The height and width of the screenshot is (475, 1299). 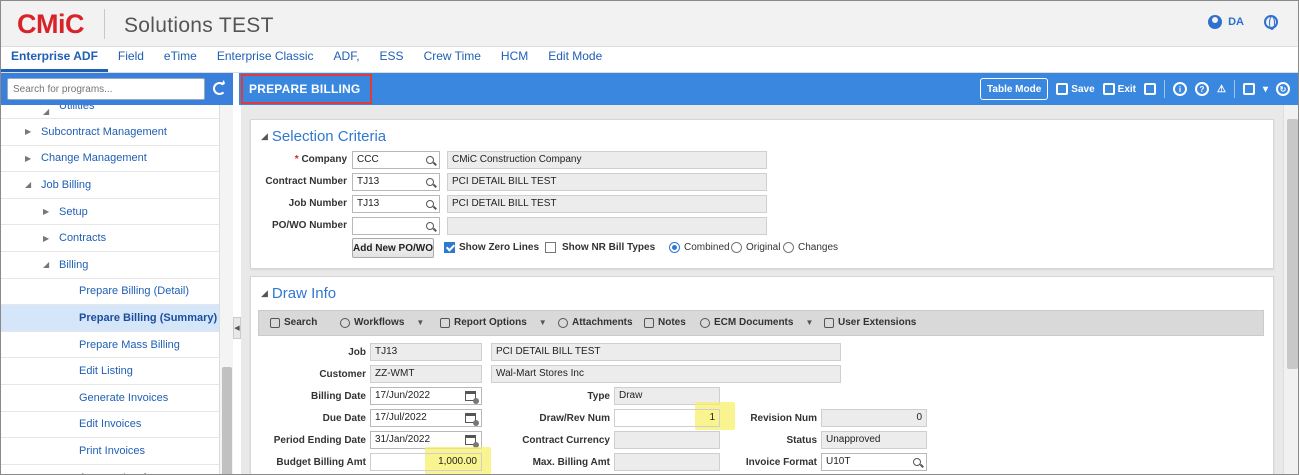 What do you see at coordinates (110, 398) in the screenshot?
I see `sidebar-item: Generate Invoices` at bounding box center [110, 398].